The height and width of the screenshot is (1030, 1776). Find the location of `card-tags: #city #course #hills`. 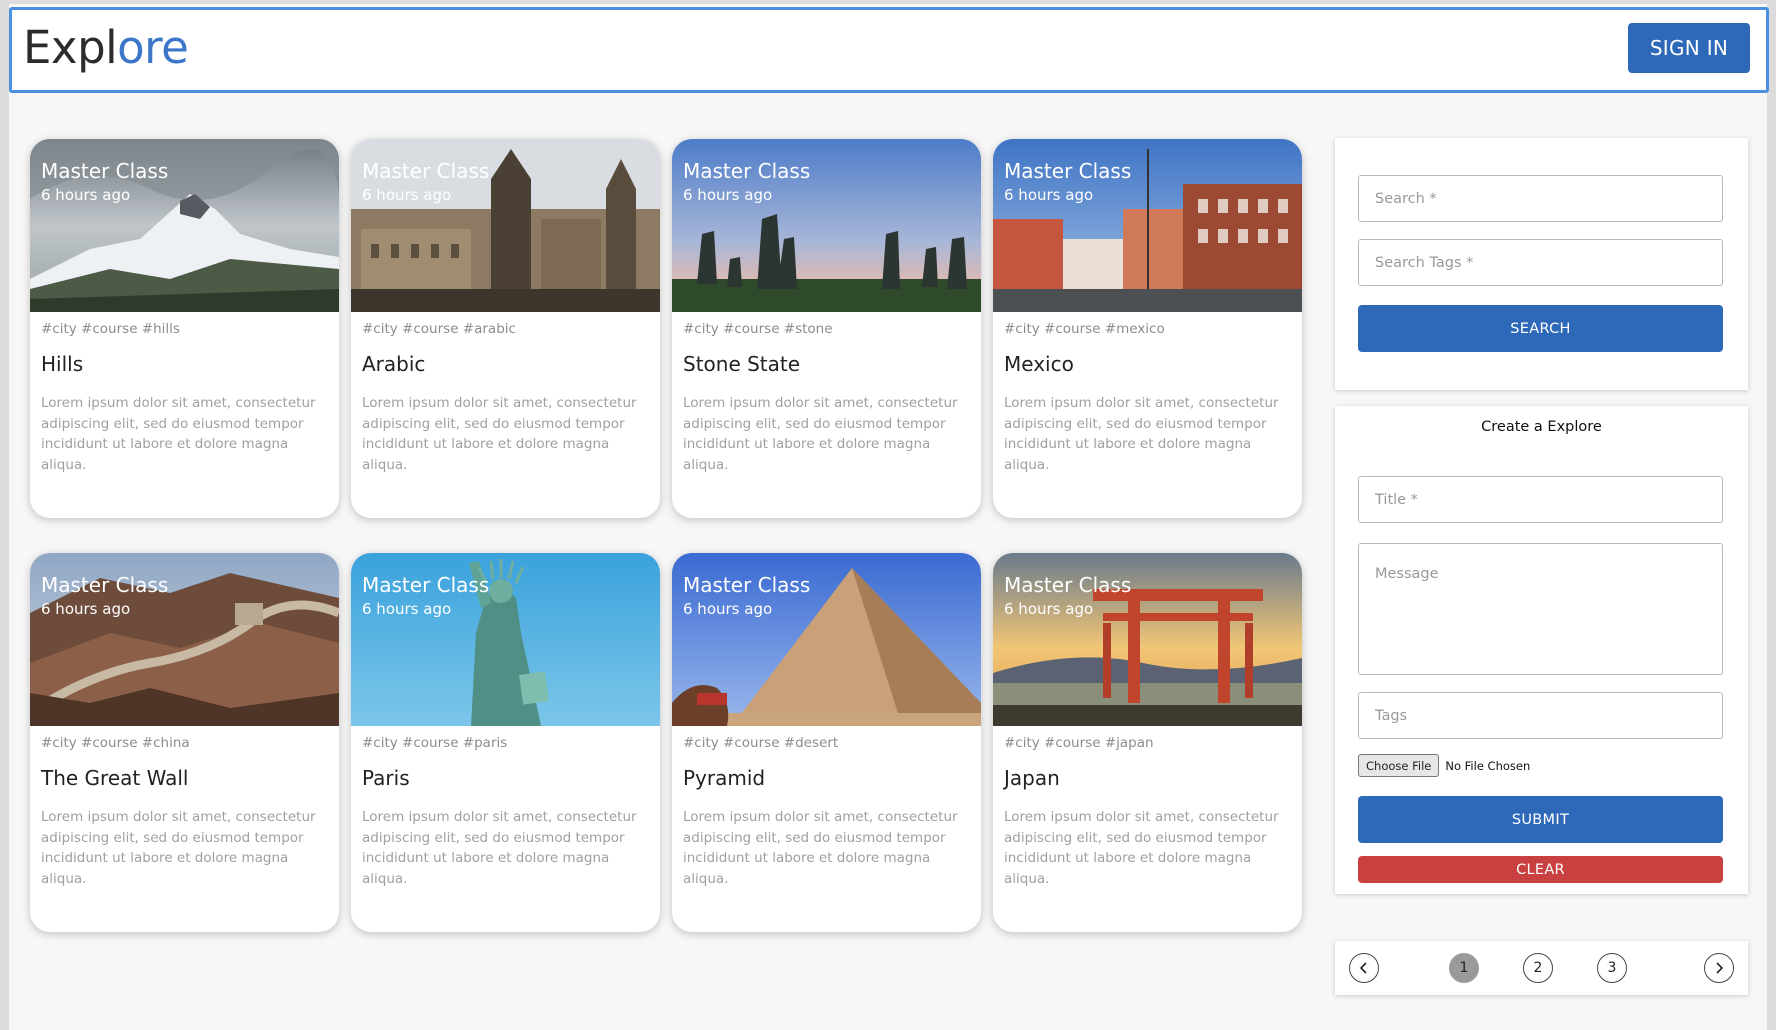

card-tags: #city #course #hills is located at coordinates (110, 329).